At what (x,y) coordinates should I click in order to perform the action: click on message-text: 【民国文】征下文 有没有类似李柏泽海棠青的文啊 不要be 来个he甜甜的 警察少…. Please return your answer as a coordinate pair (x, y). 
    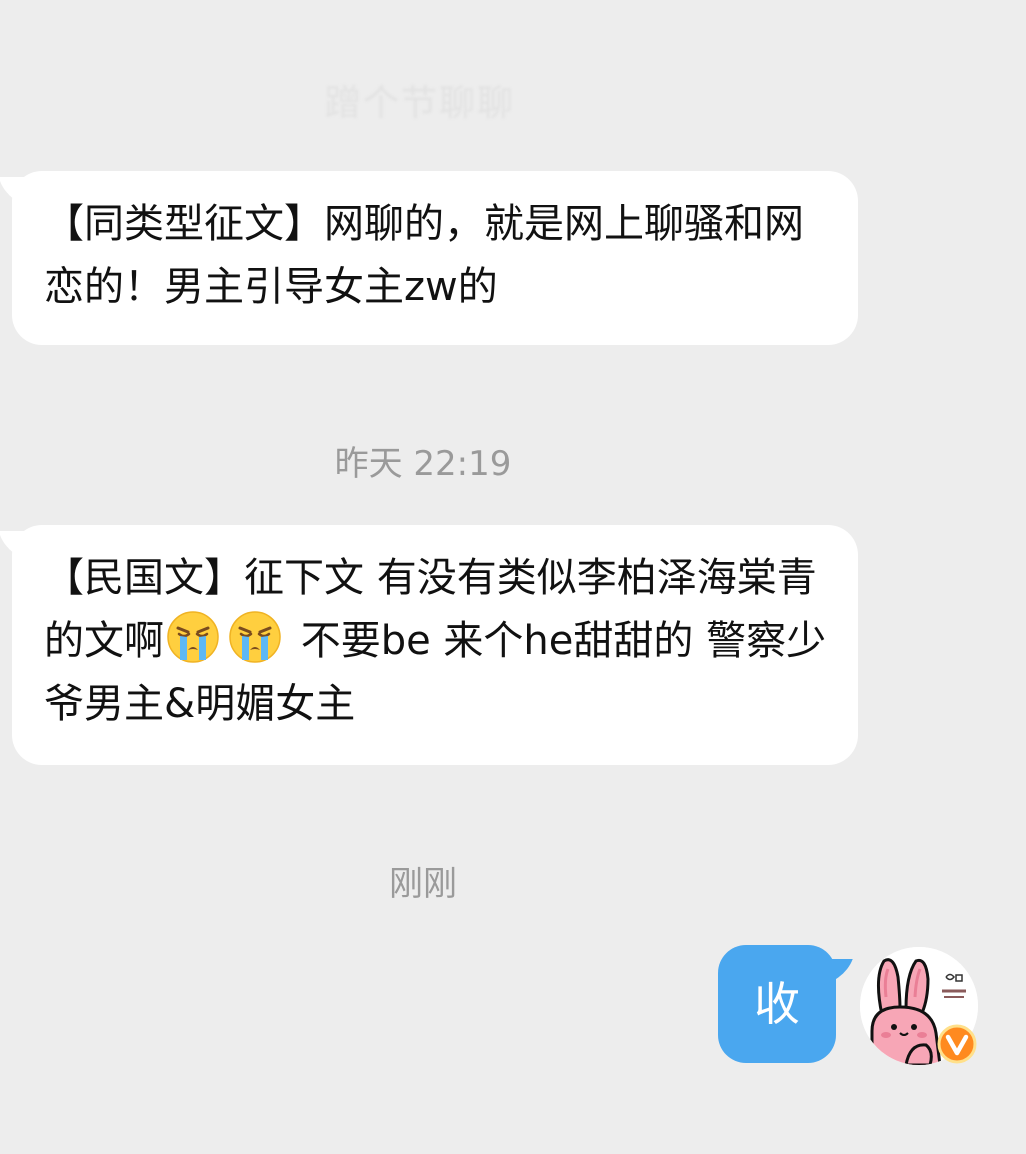
    Looking at the image, I should click on (436, 641).